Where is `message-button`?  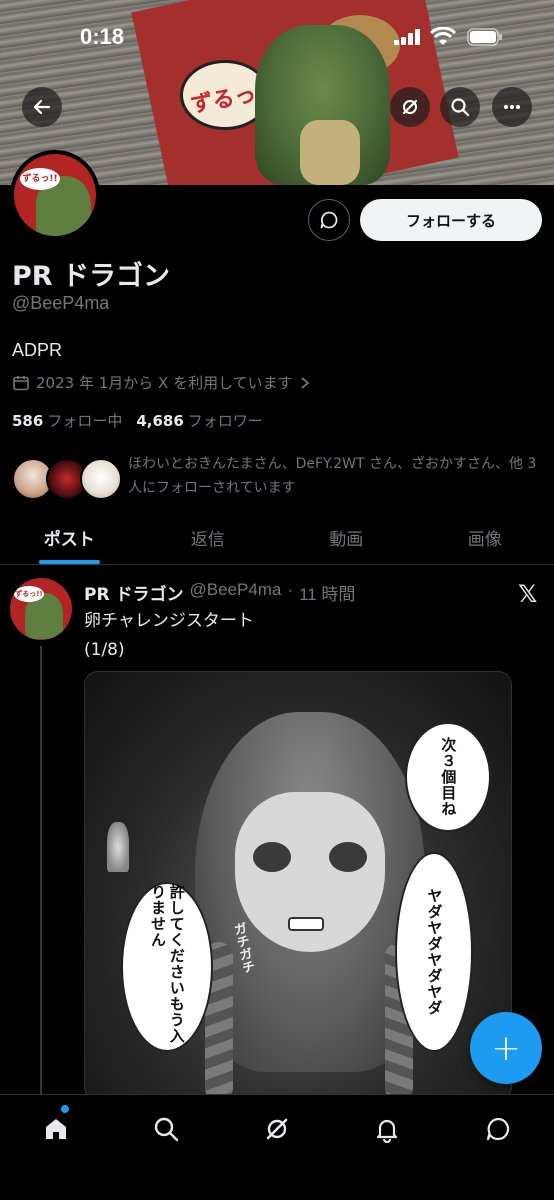
message-button is located at coordinates (329, 220).